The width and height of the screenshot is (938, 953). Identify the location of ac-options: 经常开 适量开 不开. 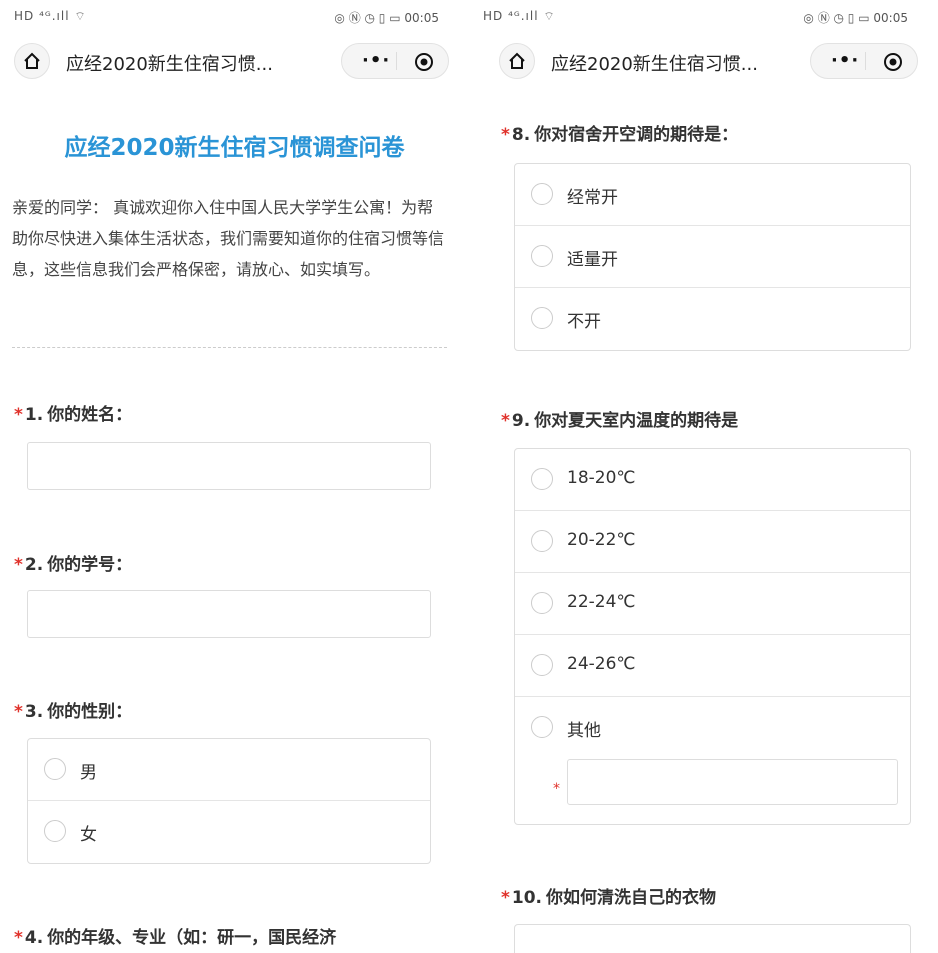
(712, 257).